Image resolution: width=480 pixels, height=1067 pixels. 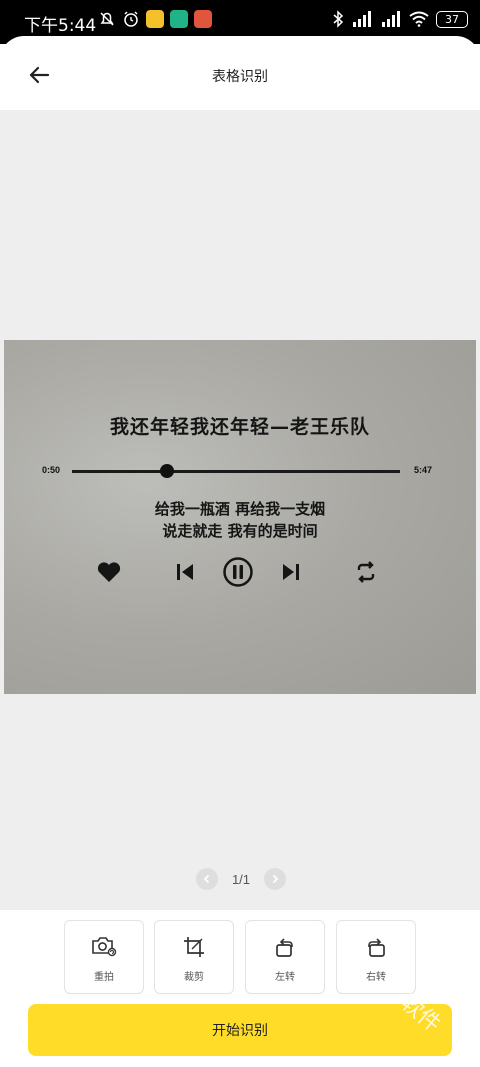 I want to click on photo-lyric-line-1: 给我一瓶酒 再给我一支烟, so click(x=240, y=509).